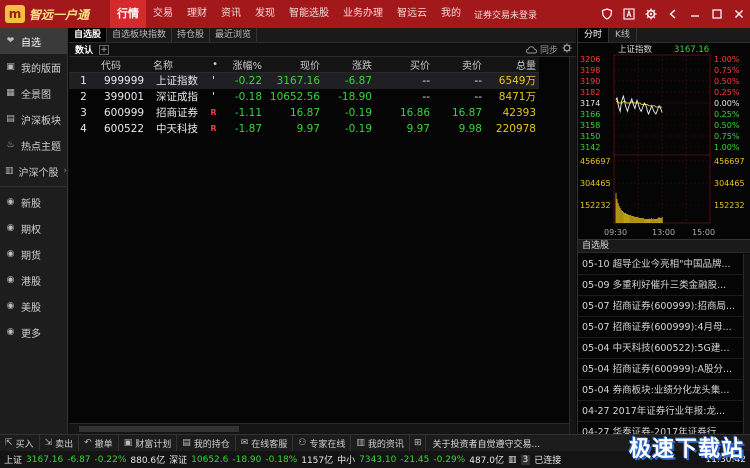  I want to click on column-header: 涨跌, so click(349, 65).